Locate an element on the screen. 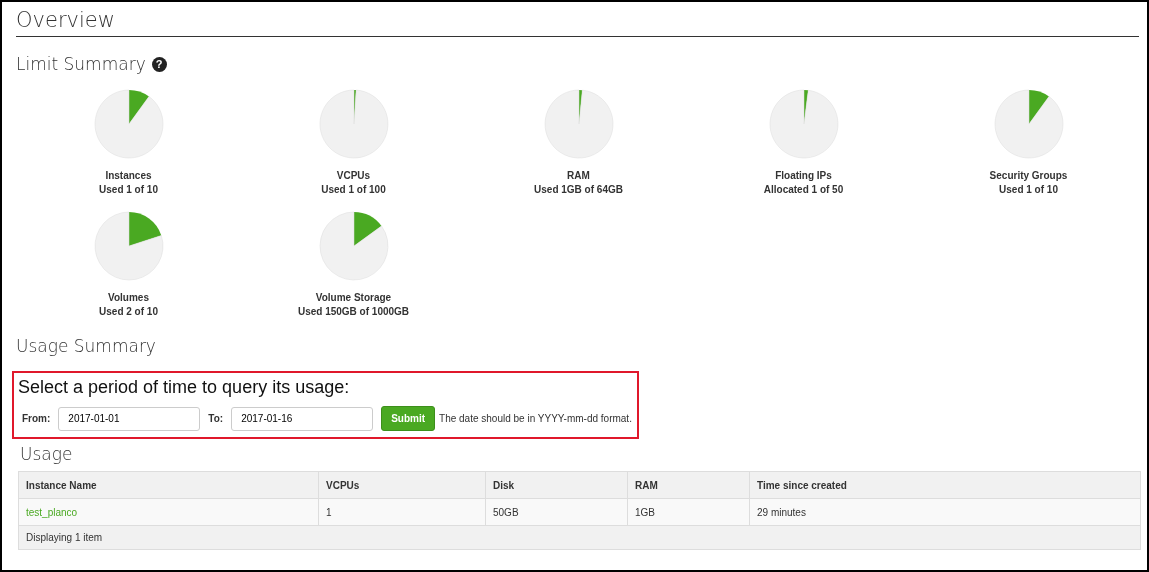  pie-usage-text: Used 2 of 10 is located at coordinates (128, 312).